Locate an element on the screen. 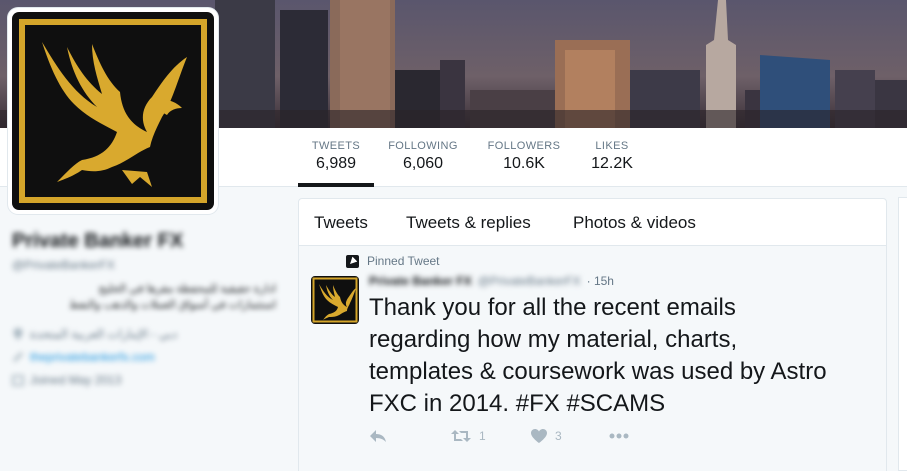  like-button: 3 is located at coordinates (570, 436).